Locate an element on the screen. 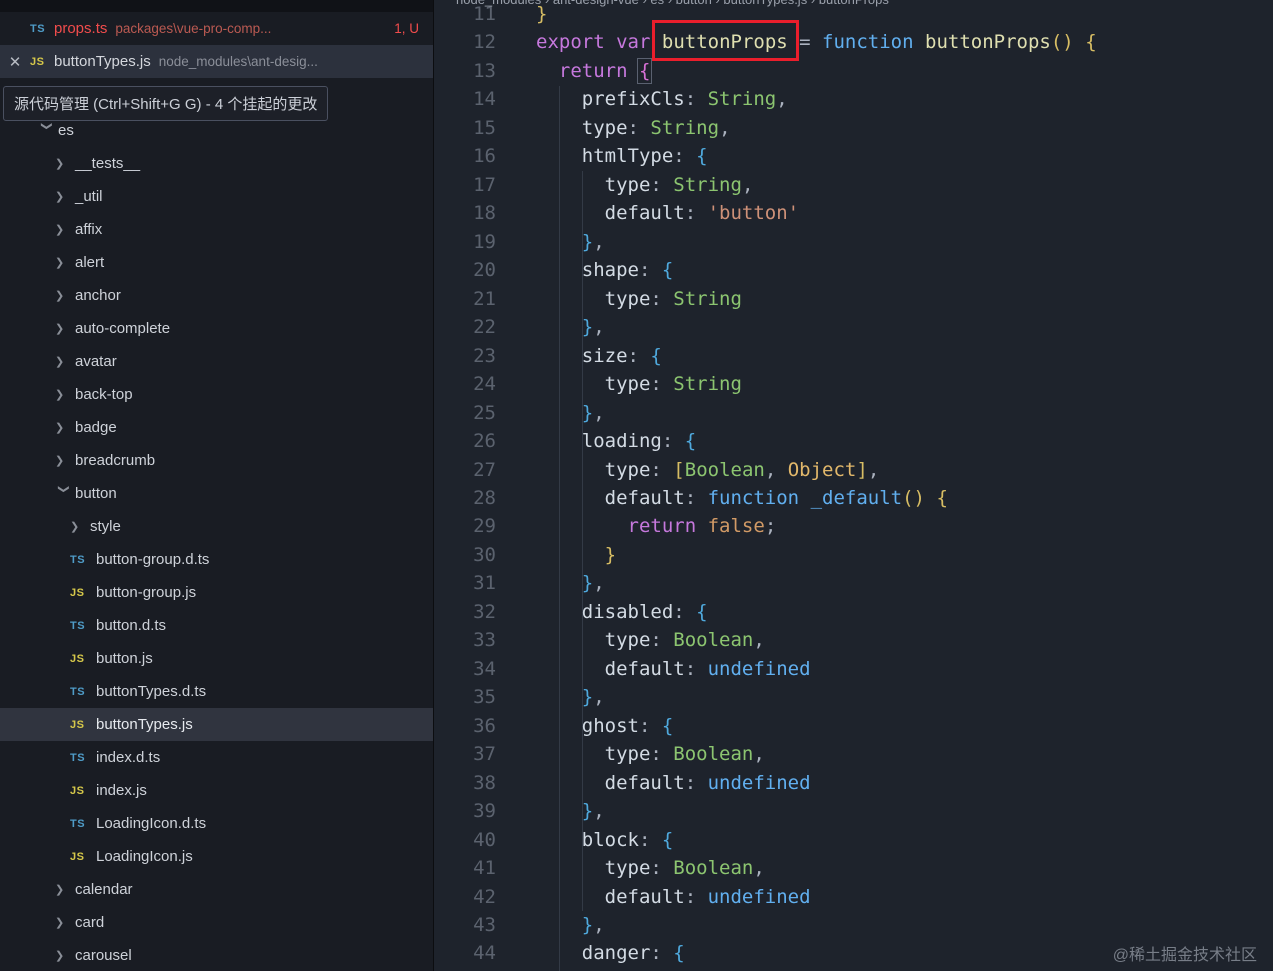 This screenshot has height=971, width=1273. tree-item-label: style is located at coordinates (105, 526).